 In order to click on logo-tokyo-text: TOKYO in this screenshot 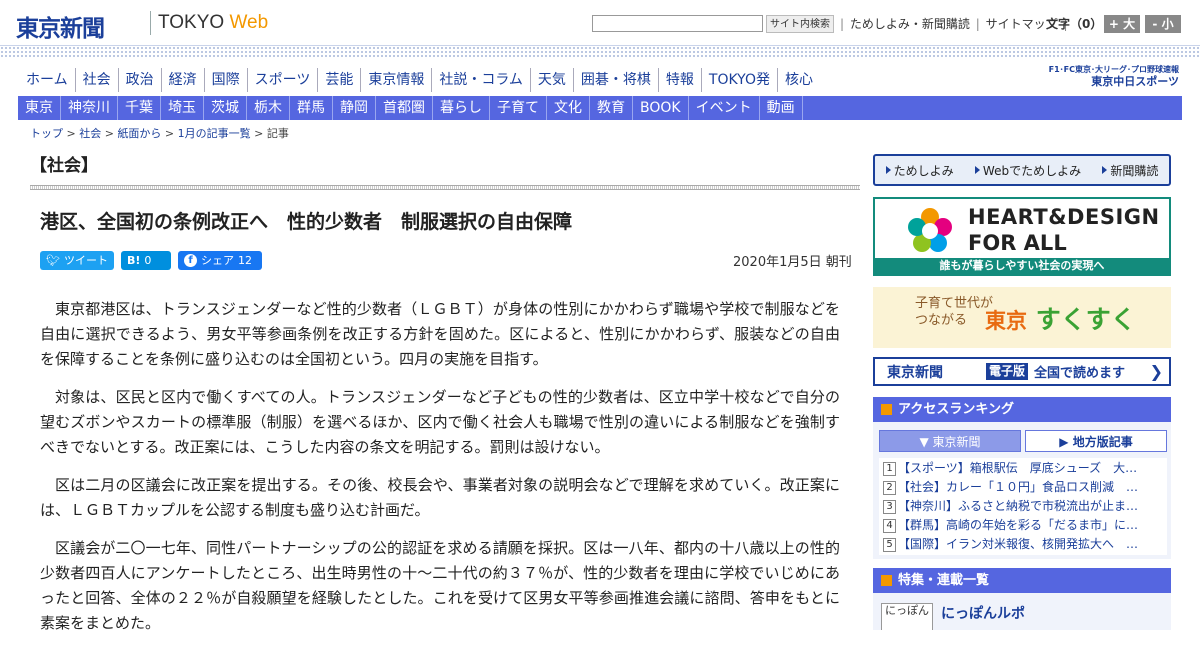, I will do `click(194, 22)`.